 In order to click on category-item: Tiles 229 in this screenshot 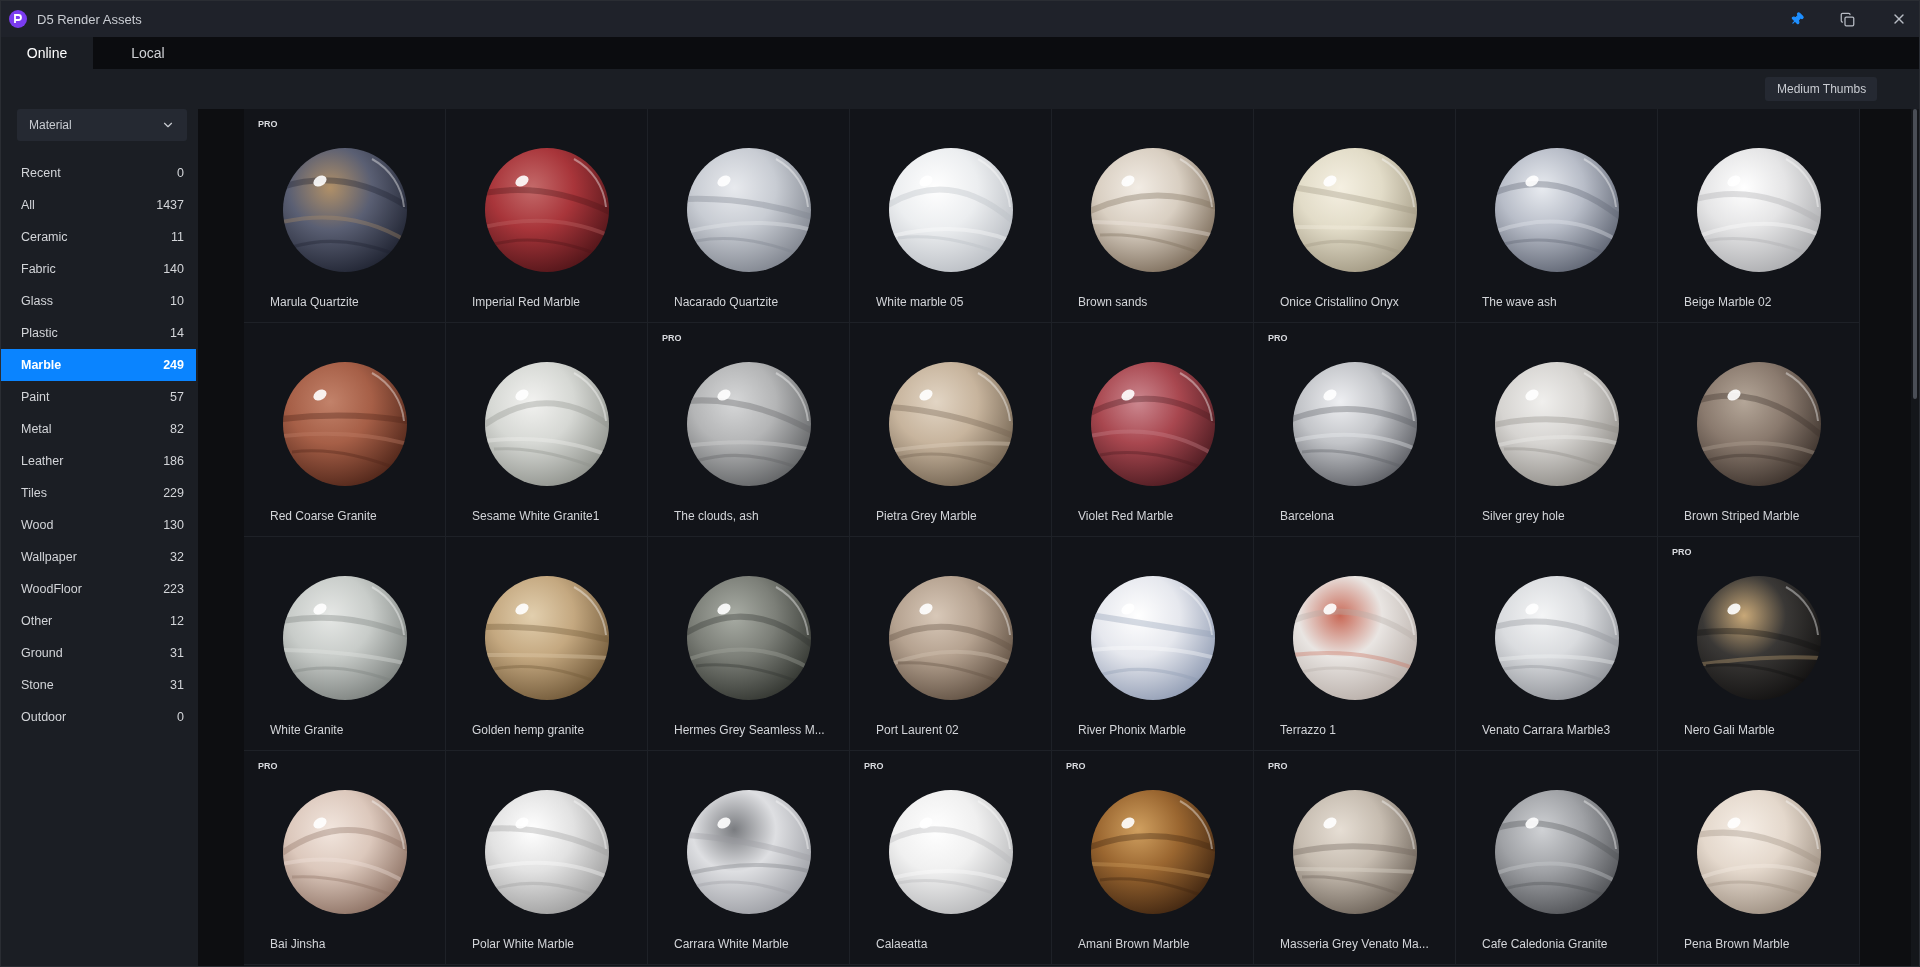, I will do `click(98, 493)`.